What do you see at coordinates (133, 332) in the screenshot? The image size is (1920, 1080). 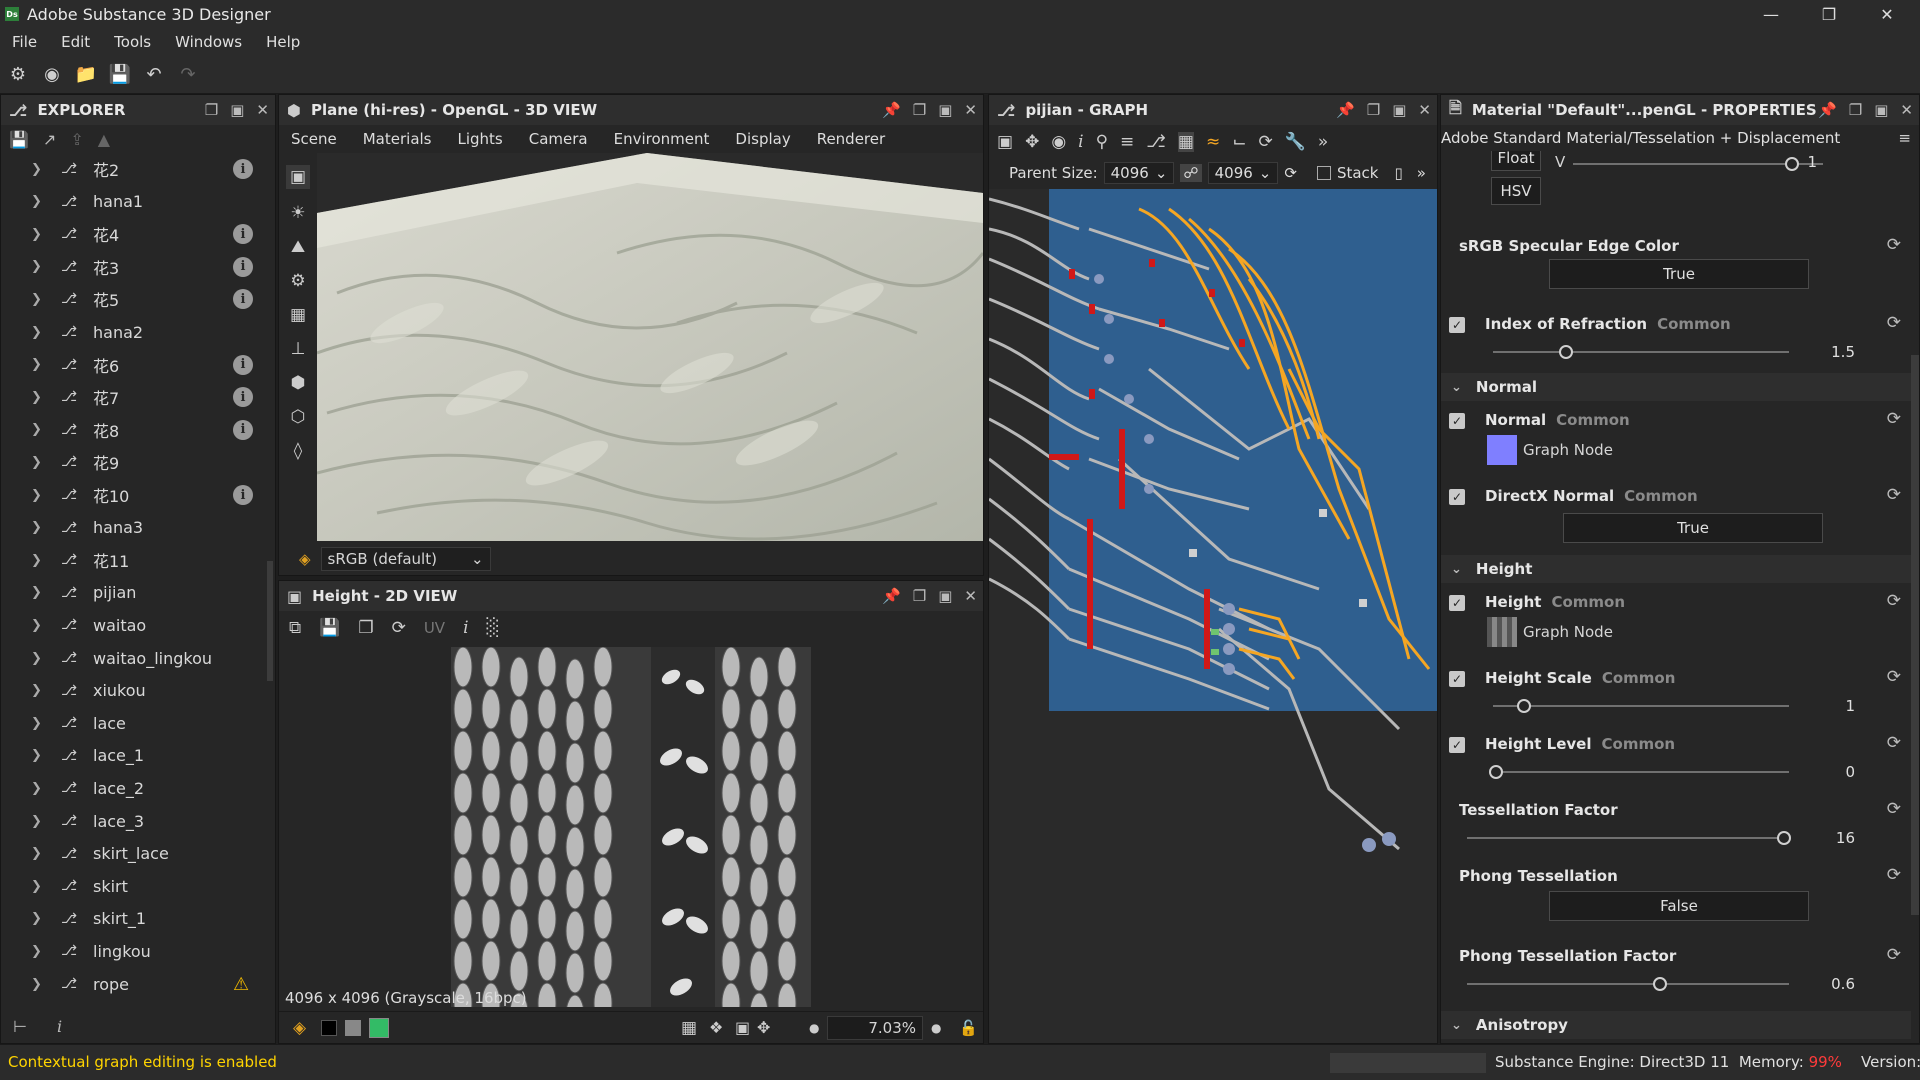 I see `explorer-item: ❯ ⎇ hana2` at bounding box center [133, 332].